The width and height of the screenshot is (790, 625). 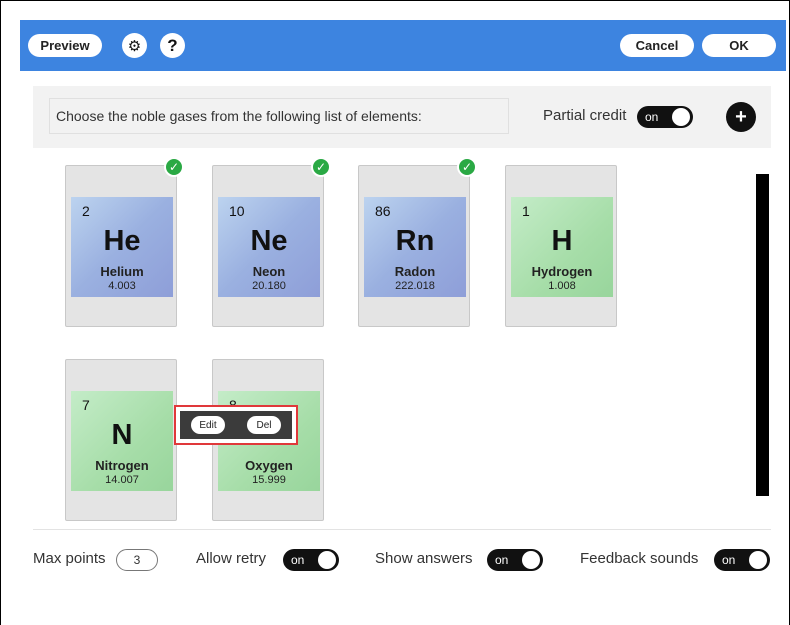 What do you see at coordinates (739, 45) in the screenshot?
I see `ok-button: OK` at bounding box center [739, 45].